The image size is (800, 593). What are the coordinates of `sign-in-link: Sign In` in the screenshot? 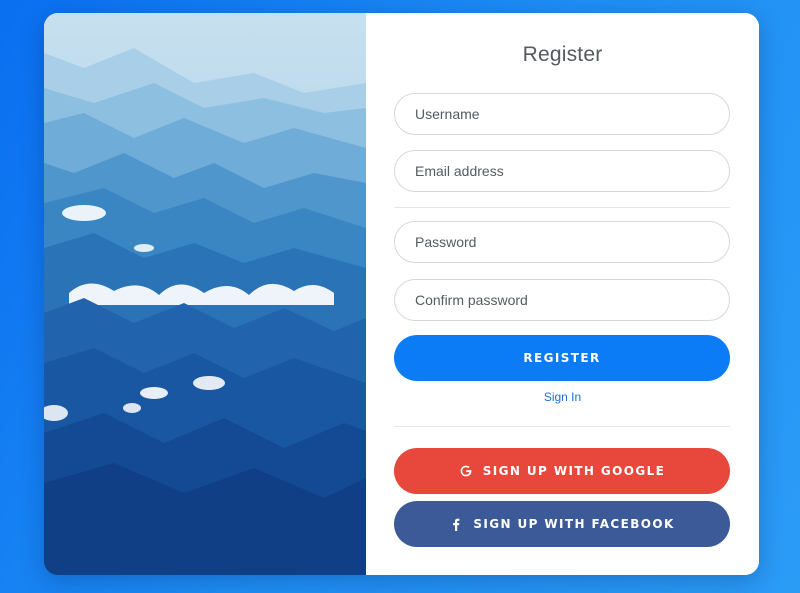 It's located at (562, 397).